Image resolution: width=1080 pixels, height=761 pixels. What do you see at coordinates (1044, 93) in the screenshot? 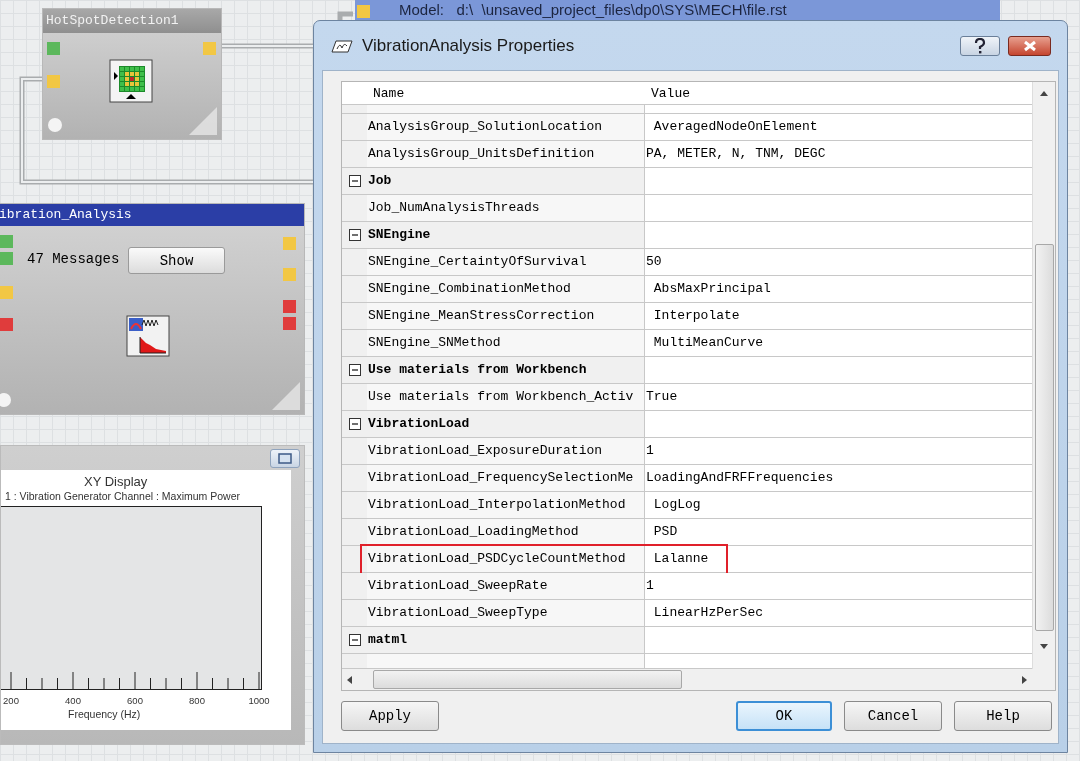
I see `scroll-up-icon` at bounding box center [1044, 93].